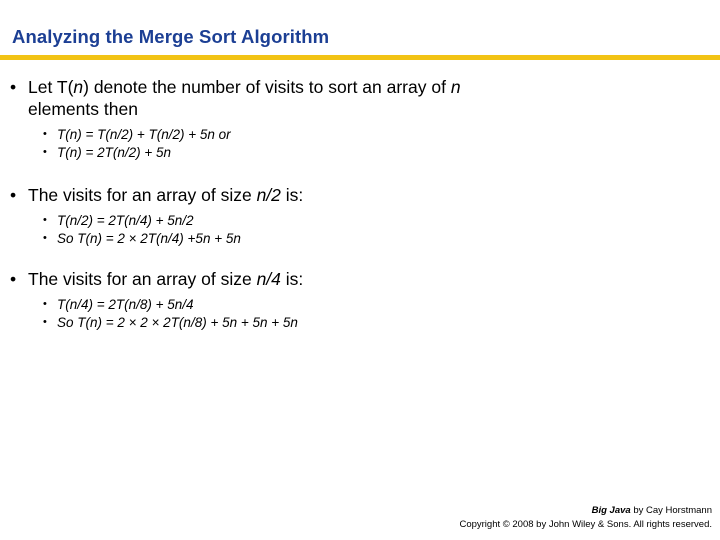  Describe the element at coordinates (360, 57) in the screenshot. I see `title-divider` at that location.